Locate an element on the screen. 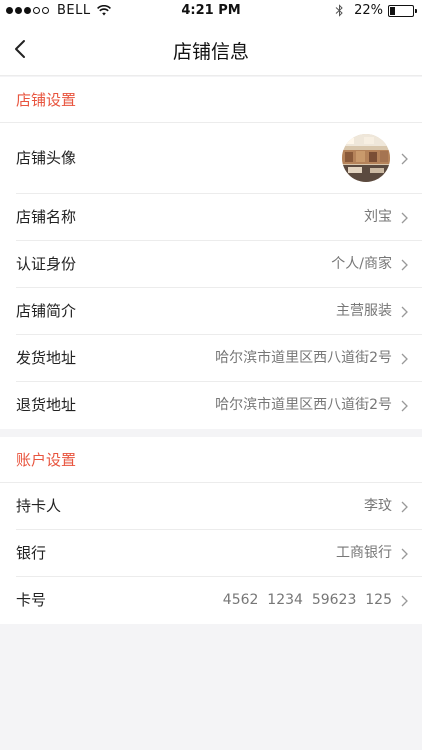 The image size is (422, 750). row-bank: 银行 工商银行 is located at coordinates (219, 553).